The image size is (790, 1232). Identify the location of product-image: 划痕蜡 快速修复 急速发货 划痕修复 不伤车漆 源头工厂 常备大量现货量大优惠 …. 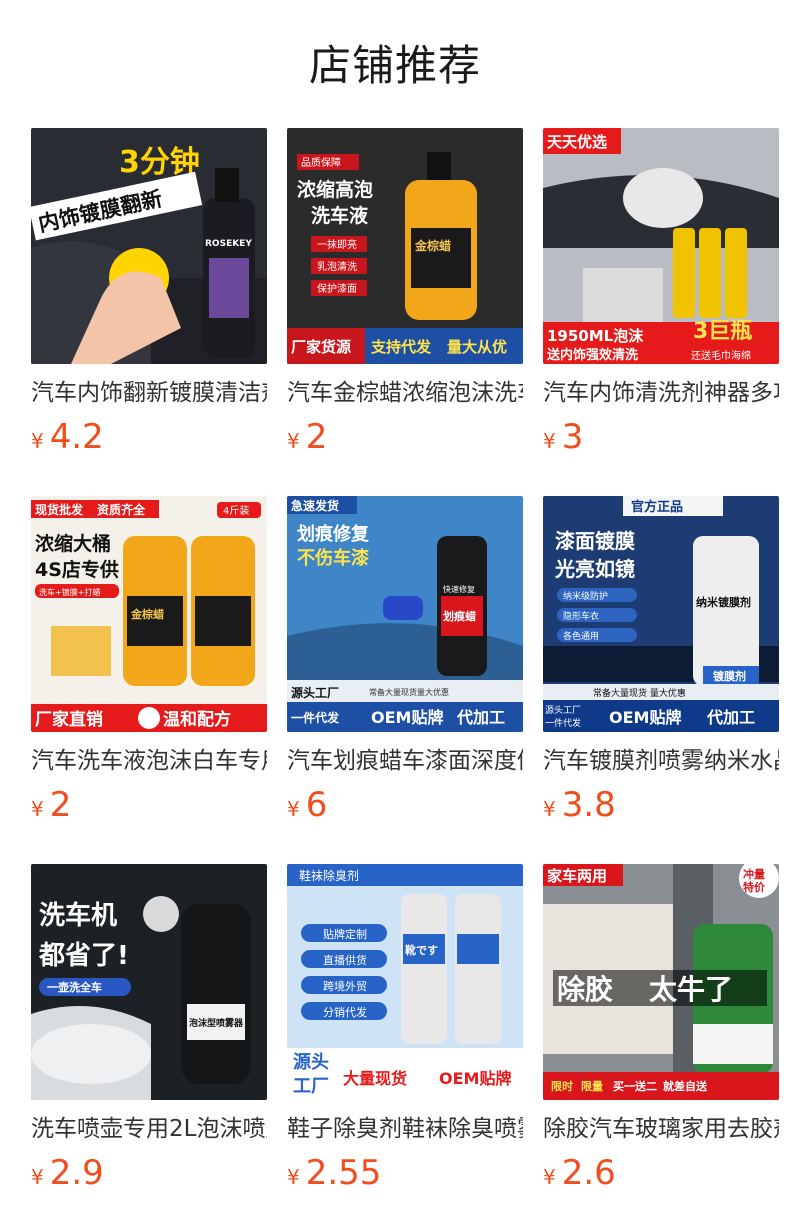
(405, 614).